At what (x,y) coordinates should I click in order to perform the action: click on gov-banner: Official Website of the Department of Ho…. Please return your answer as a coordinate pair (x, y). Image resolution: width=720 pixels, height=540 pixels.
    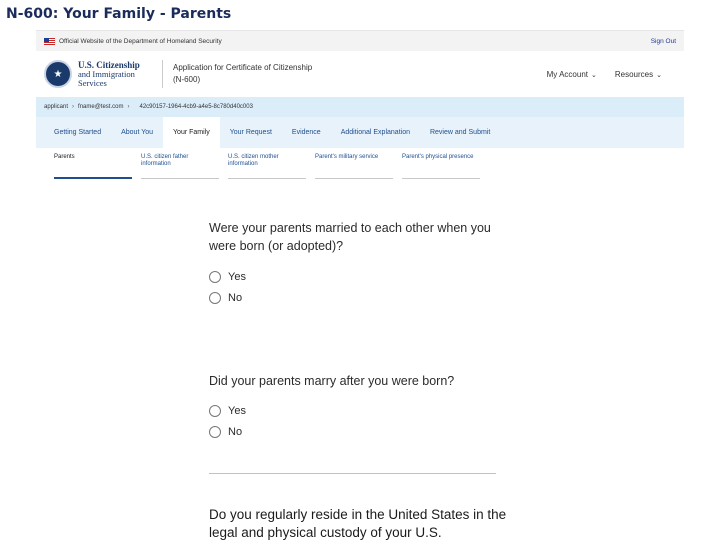
    Looking at the image, I should click on (360, 41).